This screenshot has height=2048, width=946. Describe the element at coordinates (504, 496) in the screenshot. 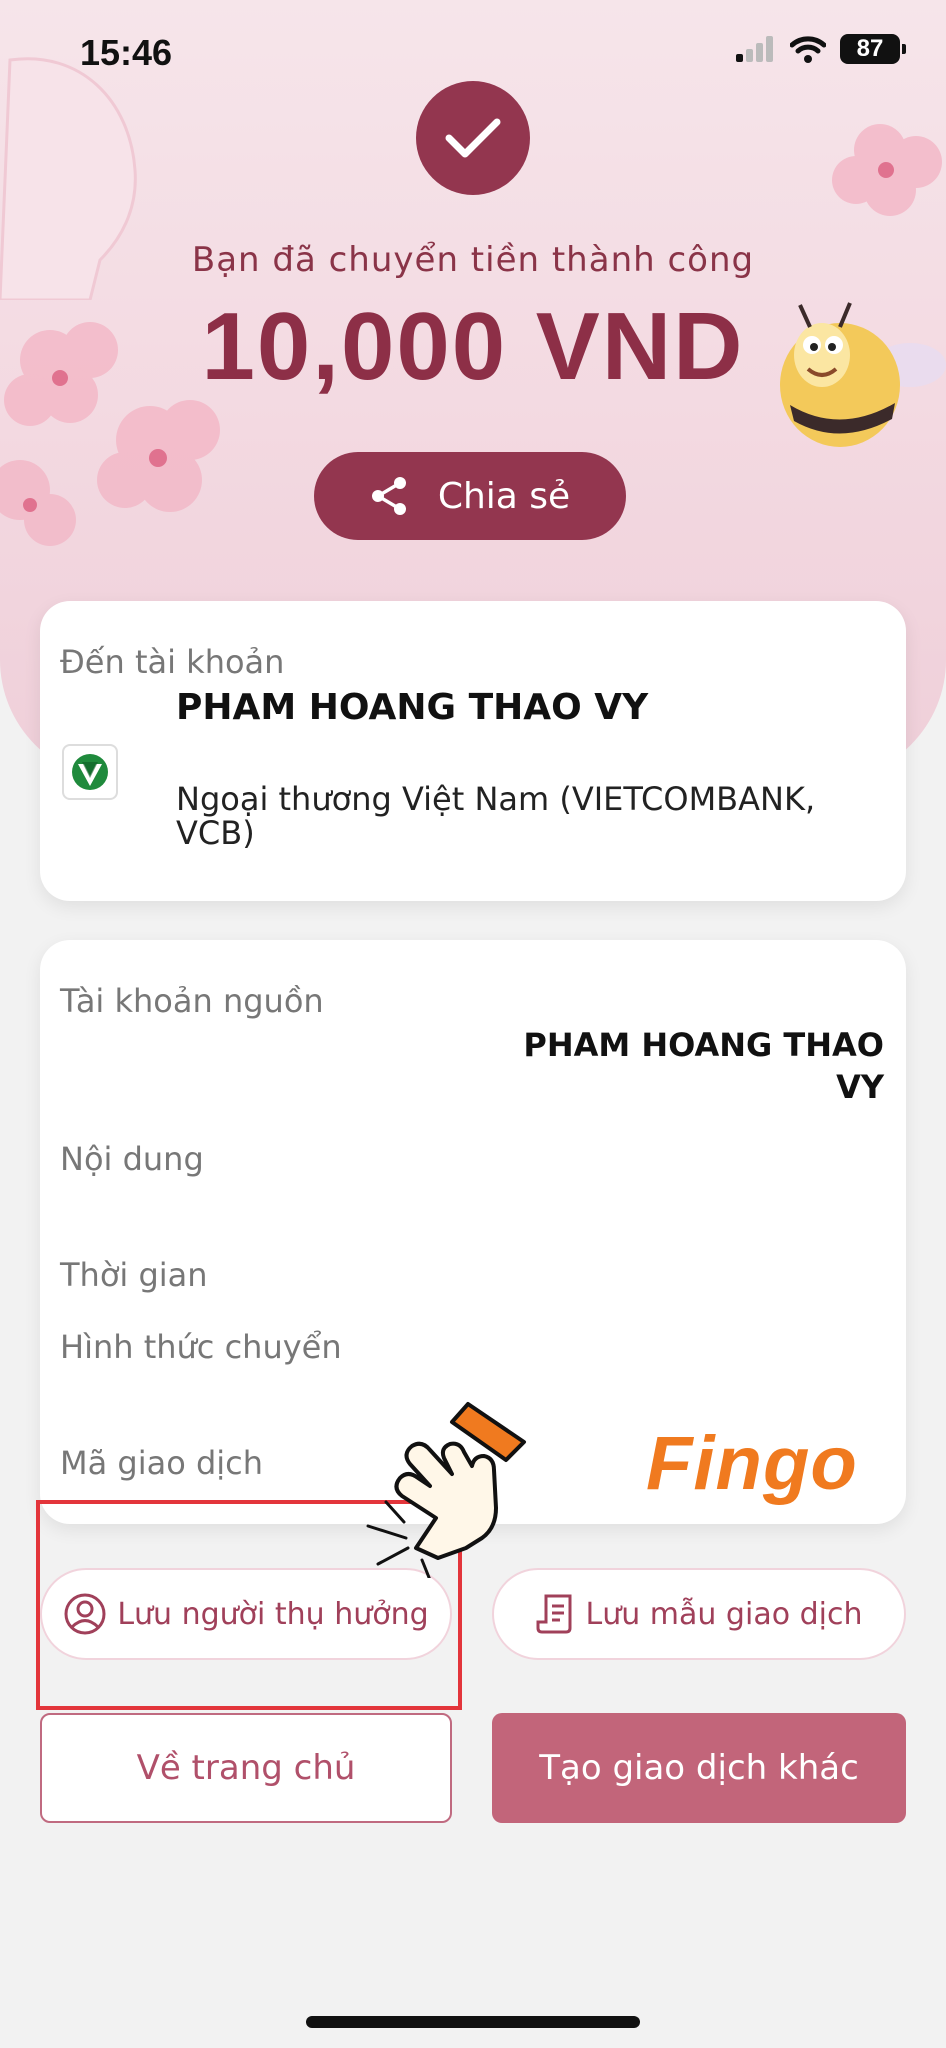

I see `share-label: Chia sẻ` at that location.